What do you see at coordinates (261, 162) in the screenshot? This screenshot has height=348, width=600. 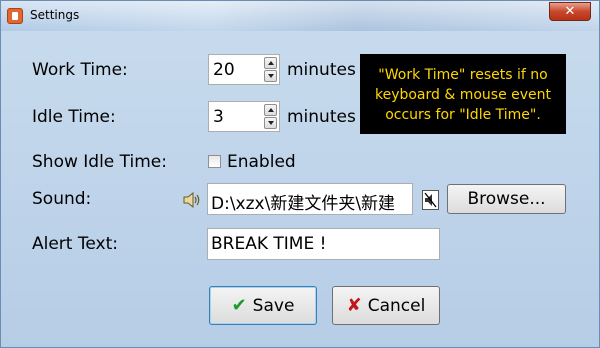 I see `show-idle-enabled-label: Enabled` at bounding box center [261, 162].